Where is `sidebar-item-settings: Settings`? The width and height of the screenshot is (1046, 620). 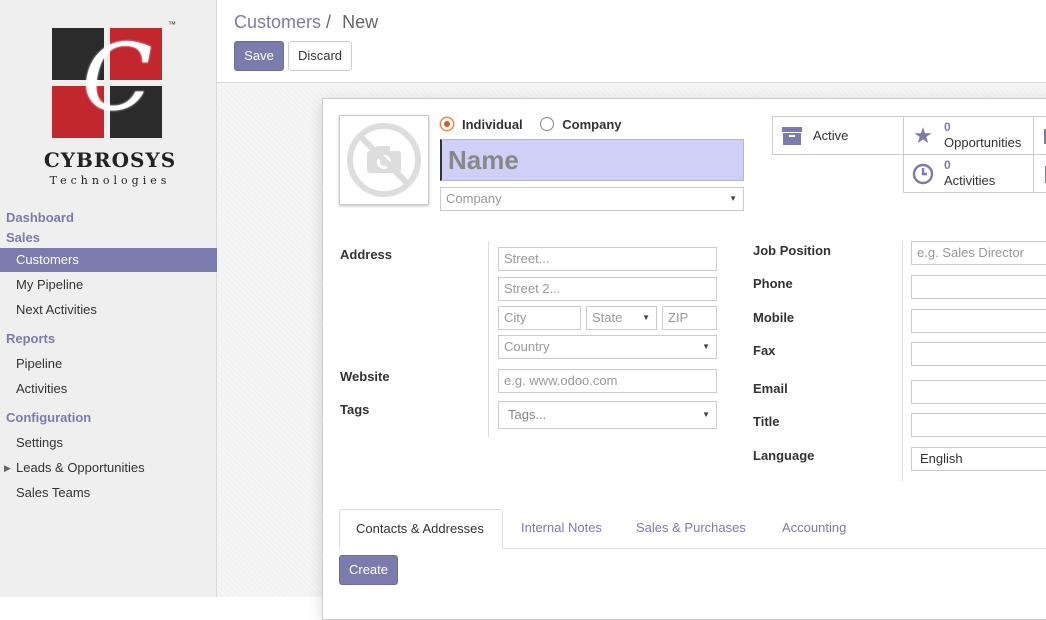
sidebar-item-settings: Settings is located at coordinates (108, 443).